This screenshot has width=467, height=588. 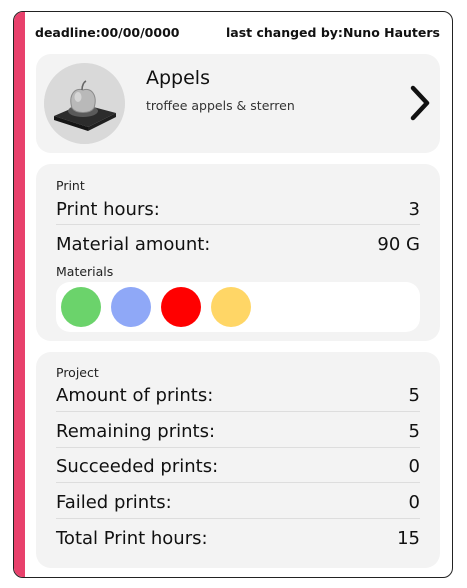 I want to click on project-row-label: Amount of prints:, so click(x=135, y=395).